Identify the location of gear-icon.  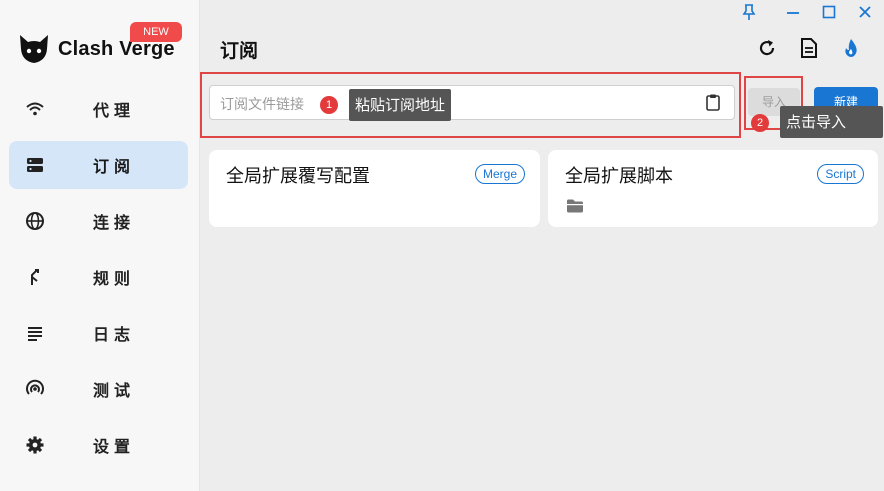
(35, 445).